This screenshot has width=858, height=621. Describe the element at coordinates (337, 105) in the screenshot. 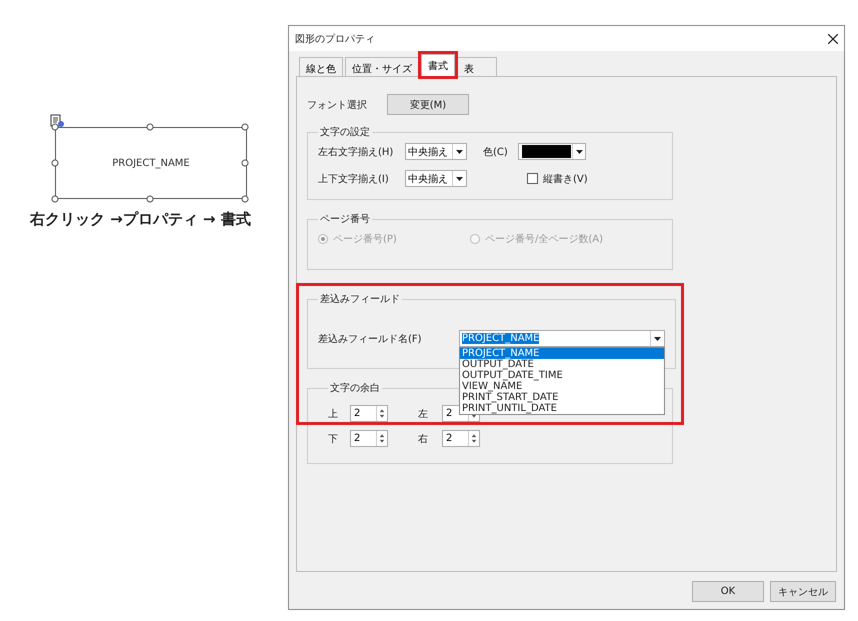

I see `font-label: フォント選択` at that location.